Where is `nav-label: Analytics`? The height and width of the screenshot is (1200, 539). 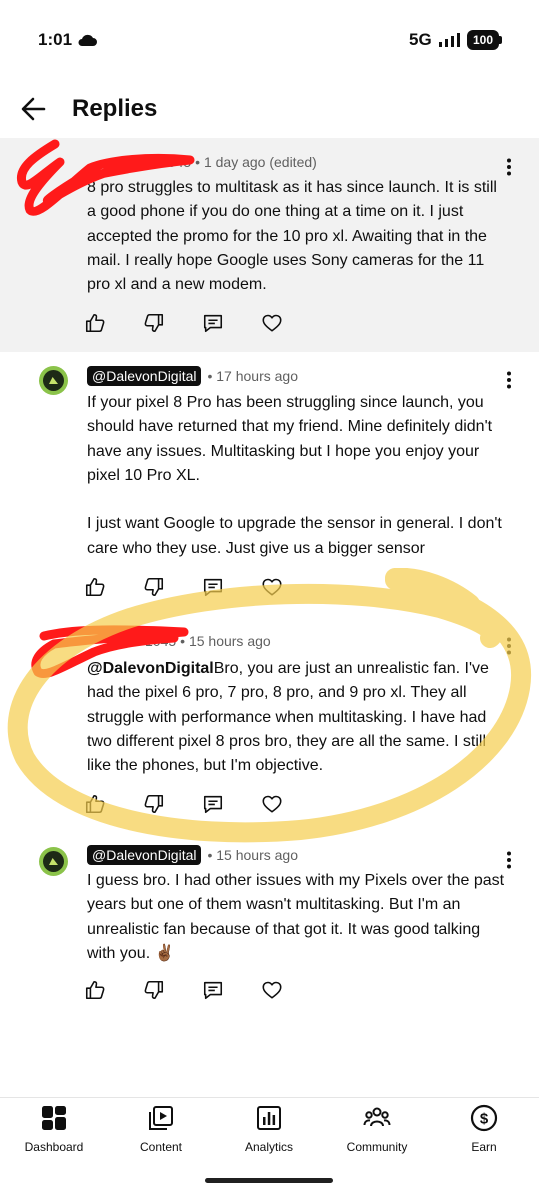 nav-label: Analytics is located at coordinates (269, 1147).